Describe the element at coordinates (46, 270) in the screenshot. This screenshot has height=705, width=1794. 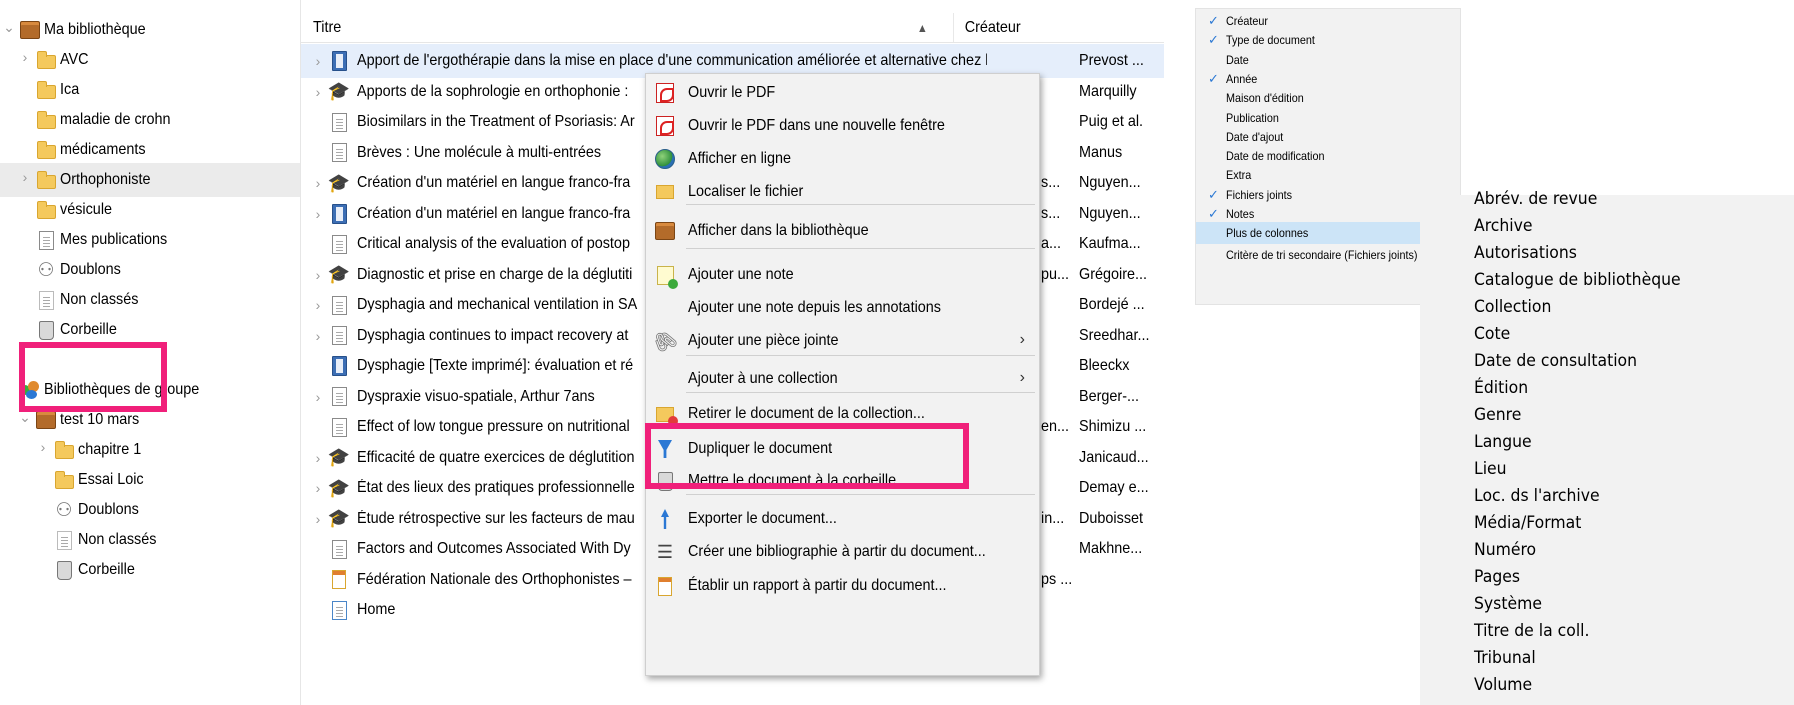
I see `duplicates-icon: ⚇` at that location.